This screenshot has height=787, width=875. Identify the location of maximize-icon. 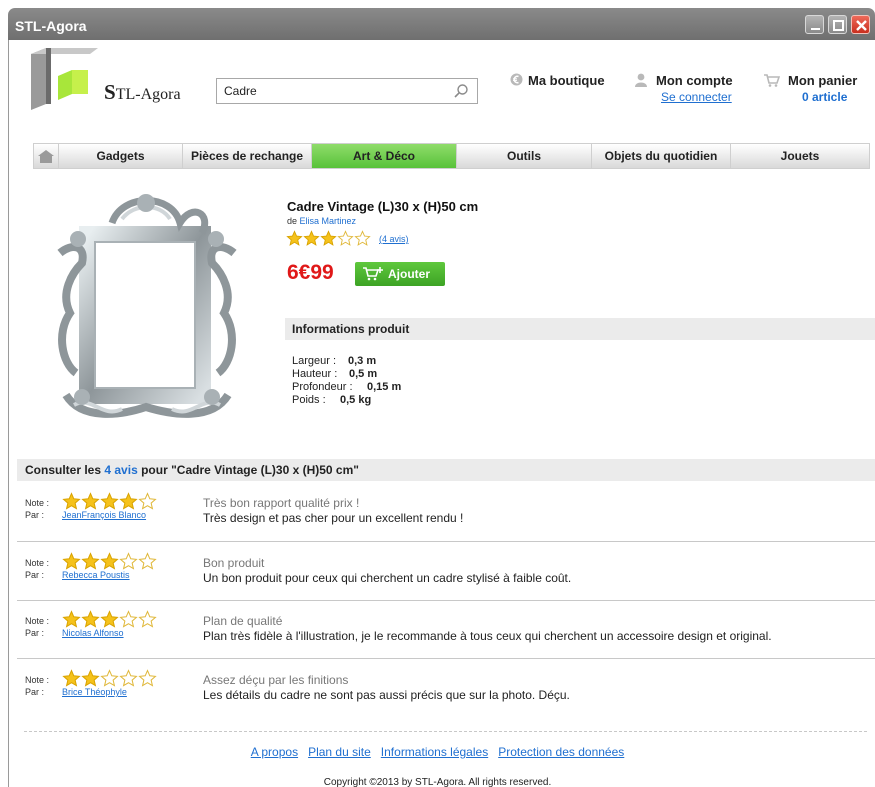
(838, 25).